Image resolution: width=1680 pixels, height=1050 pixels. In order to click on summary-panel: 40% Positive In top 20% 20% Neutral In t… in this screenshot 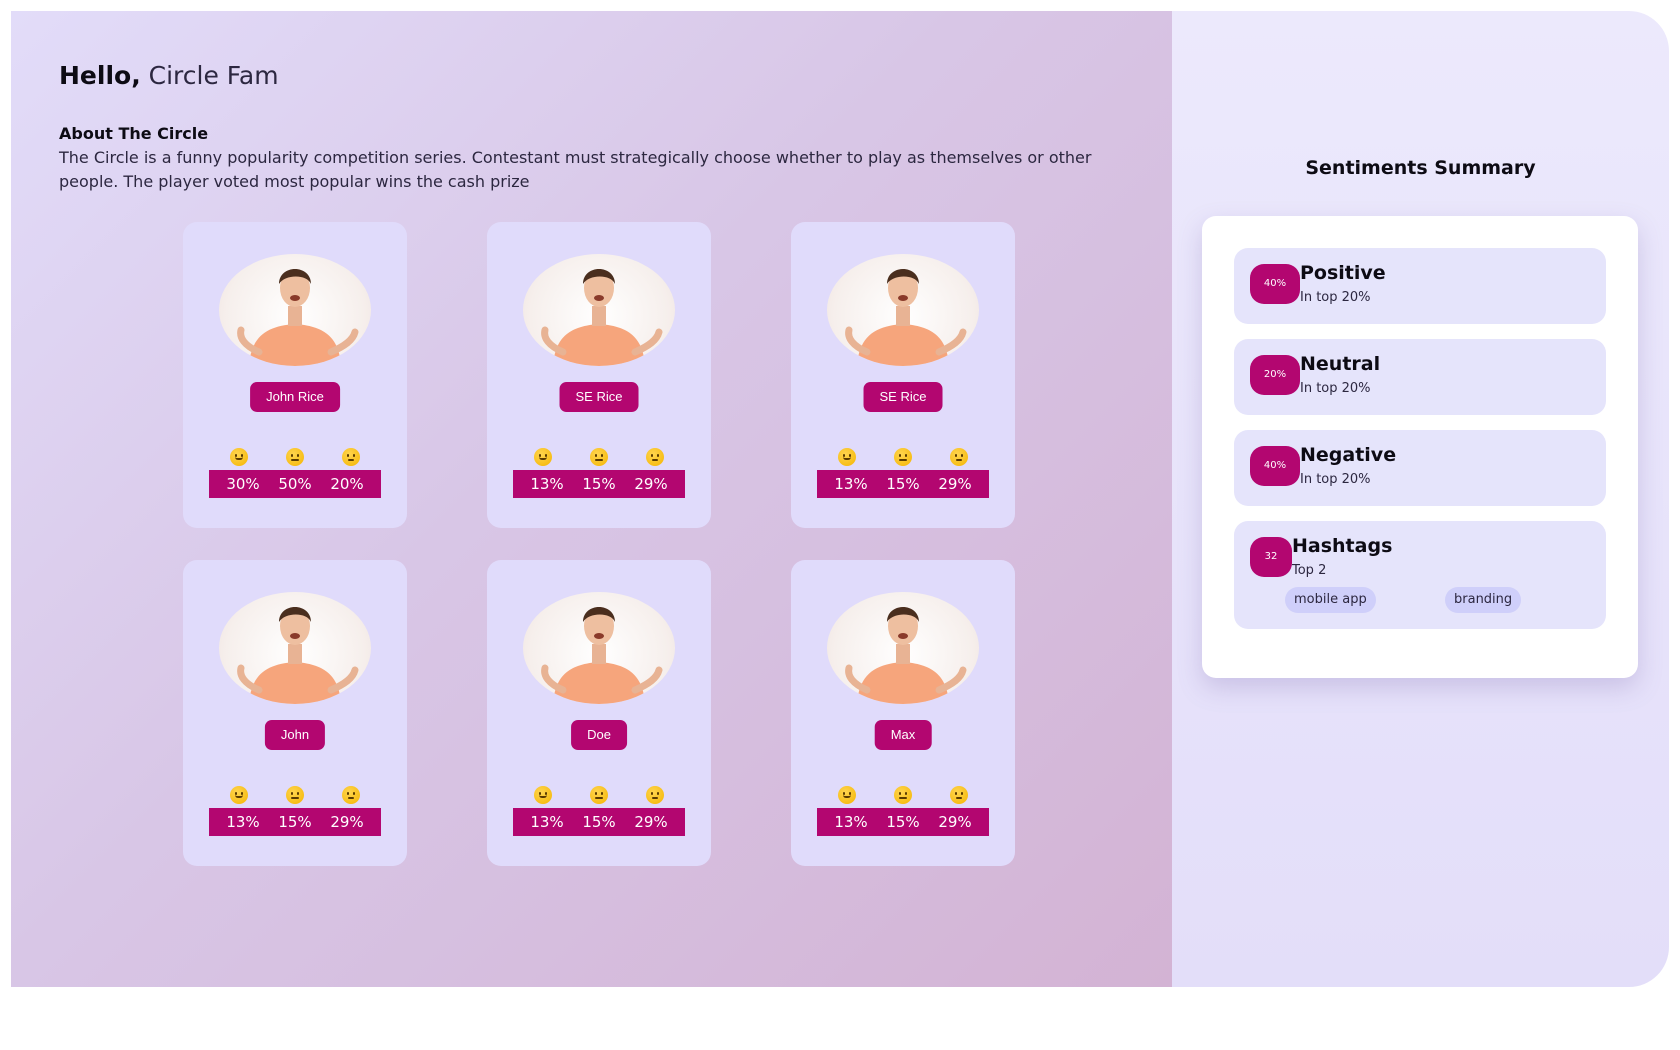, I will do `click(1420, 447)`.